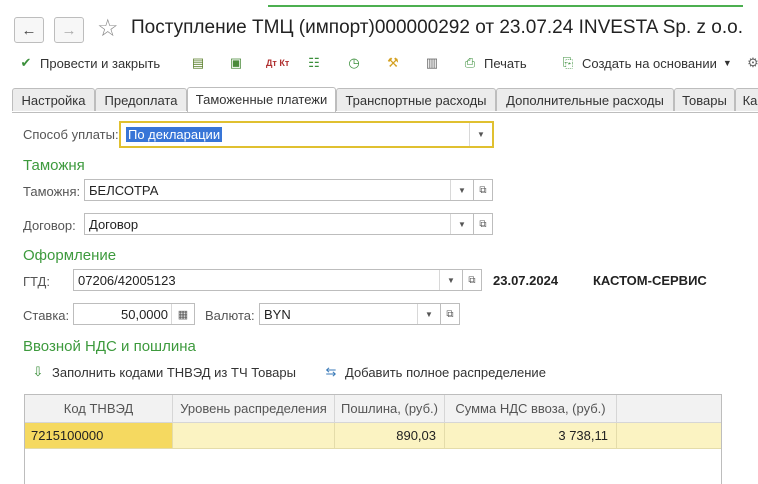  I want to click on tab-additional-costs: Дополнительные расходы, so click(585, 99).